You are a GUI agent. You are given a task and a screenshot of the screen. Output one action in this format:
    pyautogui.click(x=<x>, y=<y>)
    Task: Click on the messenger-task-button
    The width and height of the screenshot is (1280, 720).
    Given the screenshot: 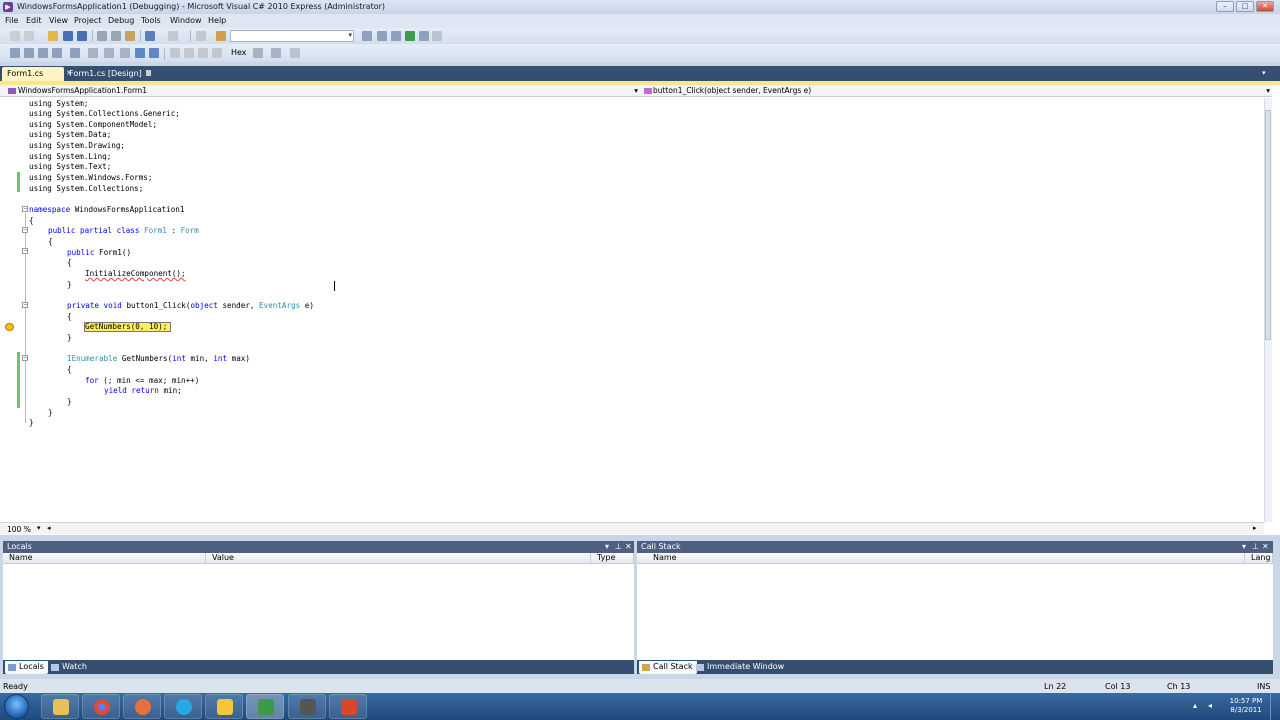 What is the action you would take?
    pyautogui.click(x=224, y=706)
    